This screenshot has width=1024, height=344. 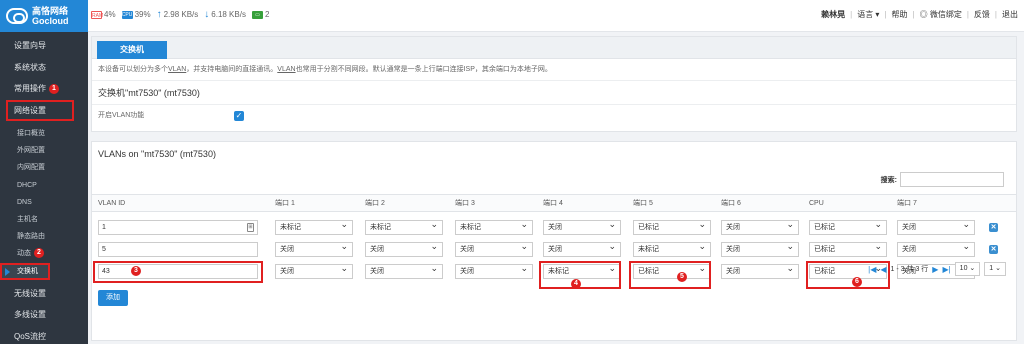 What do you see at coordinates (731, 203) in the screenshot?
I see `column-header: 端口 6` at bounding box center [731, 203].